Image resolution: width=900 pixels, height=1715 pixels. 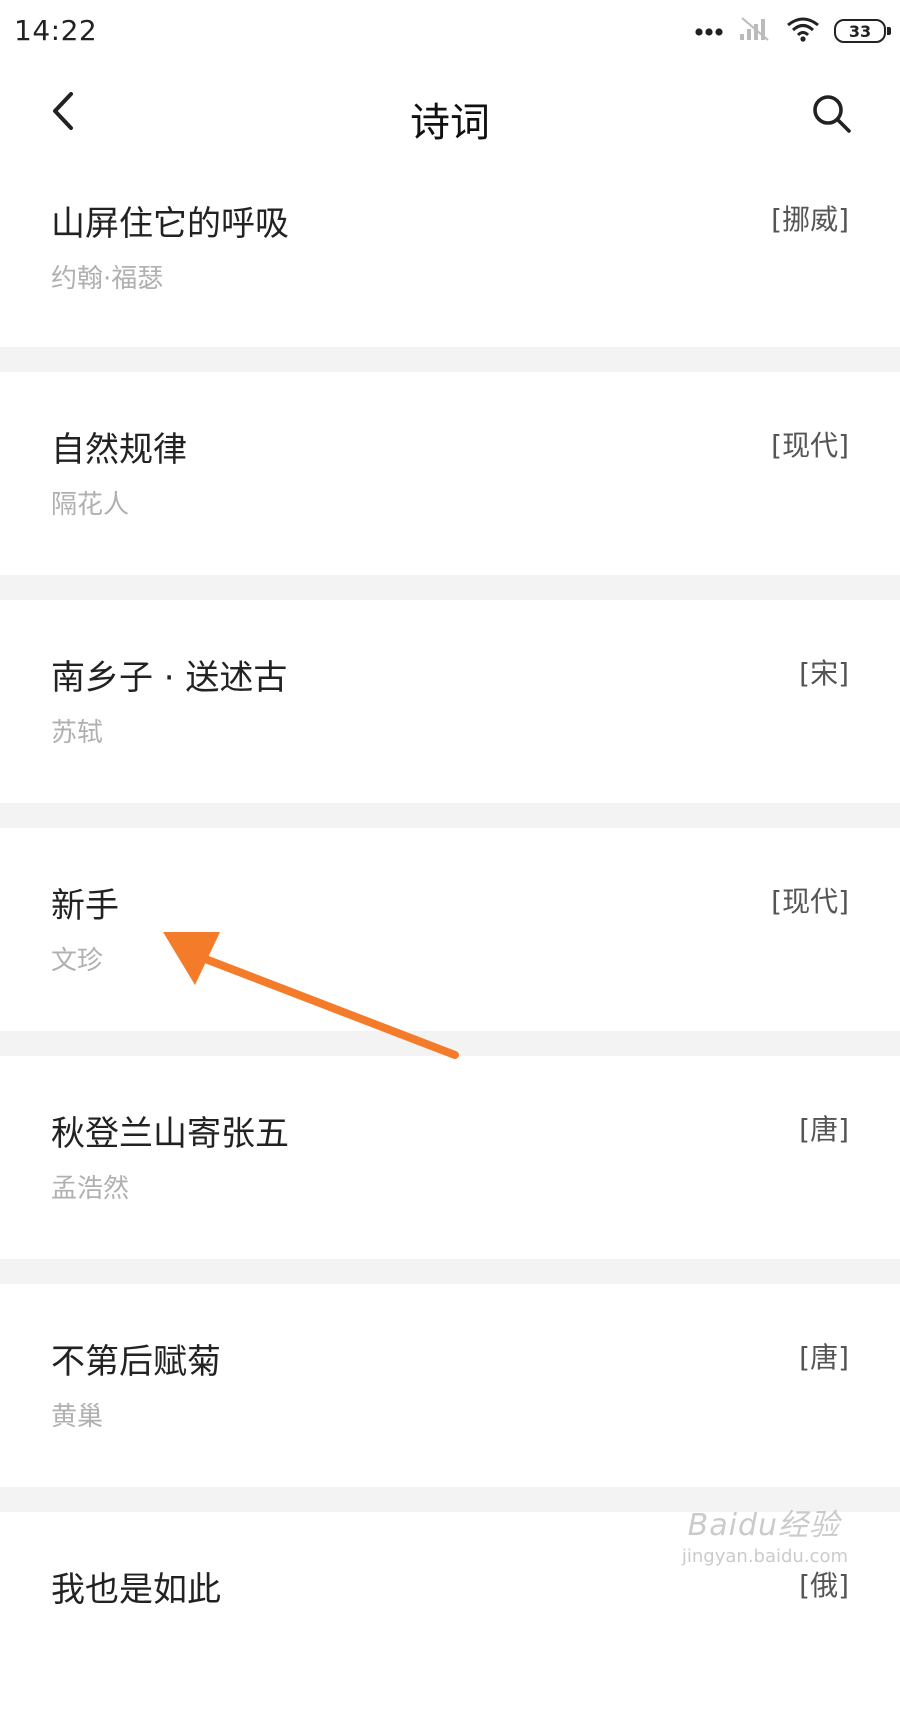 What do you see at coordinates (450, 1385) in the screenshot?
I see `poem-item: 不第后赋菊 黄巢 [唐]` at bounding box center [450, 1385].